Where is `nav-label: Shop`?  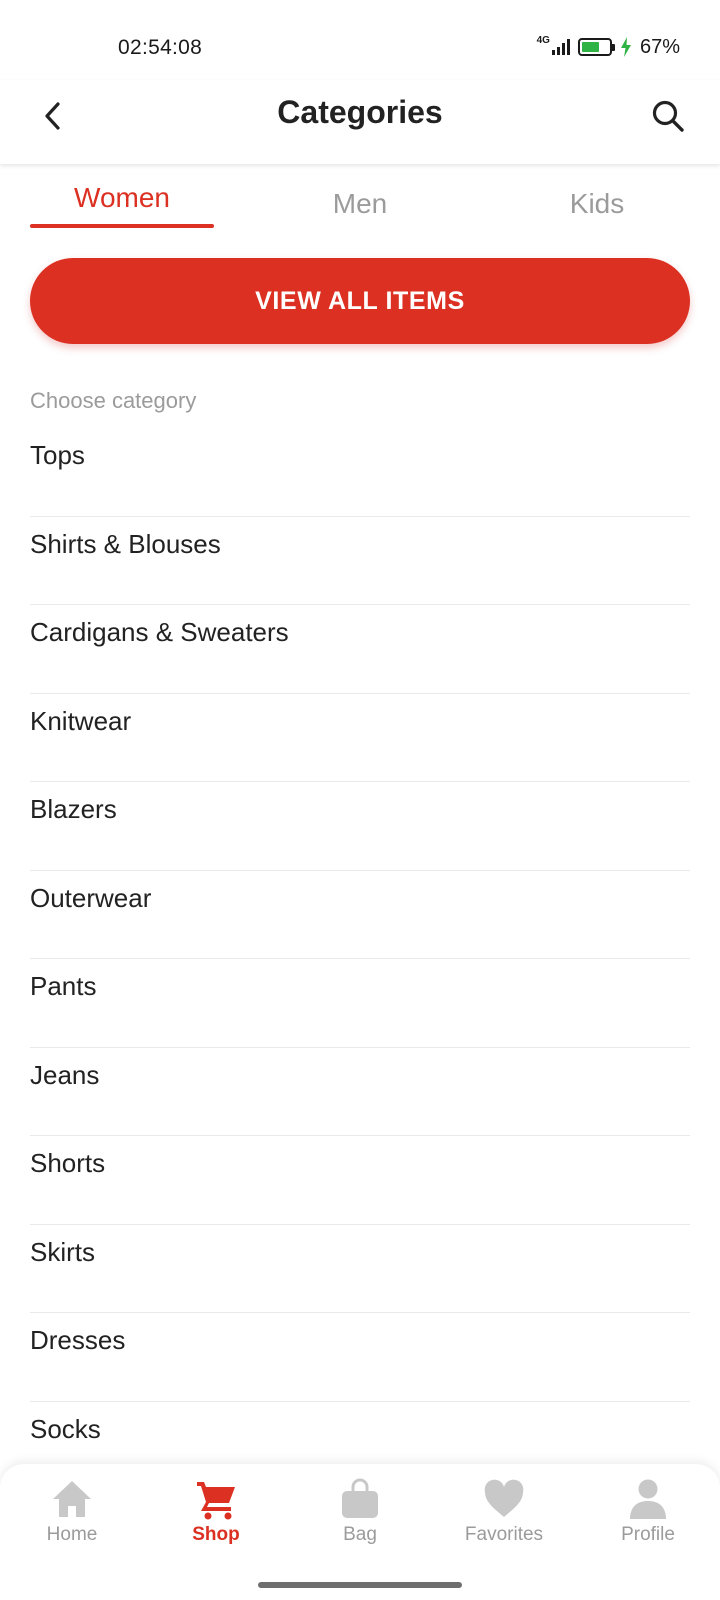 nav-label: Shop is located at coordinates (216, 1534).